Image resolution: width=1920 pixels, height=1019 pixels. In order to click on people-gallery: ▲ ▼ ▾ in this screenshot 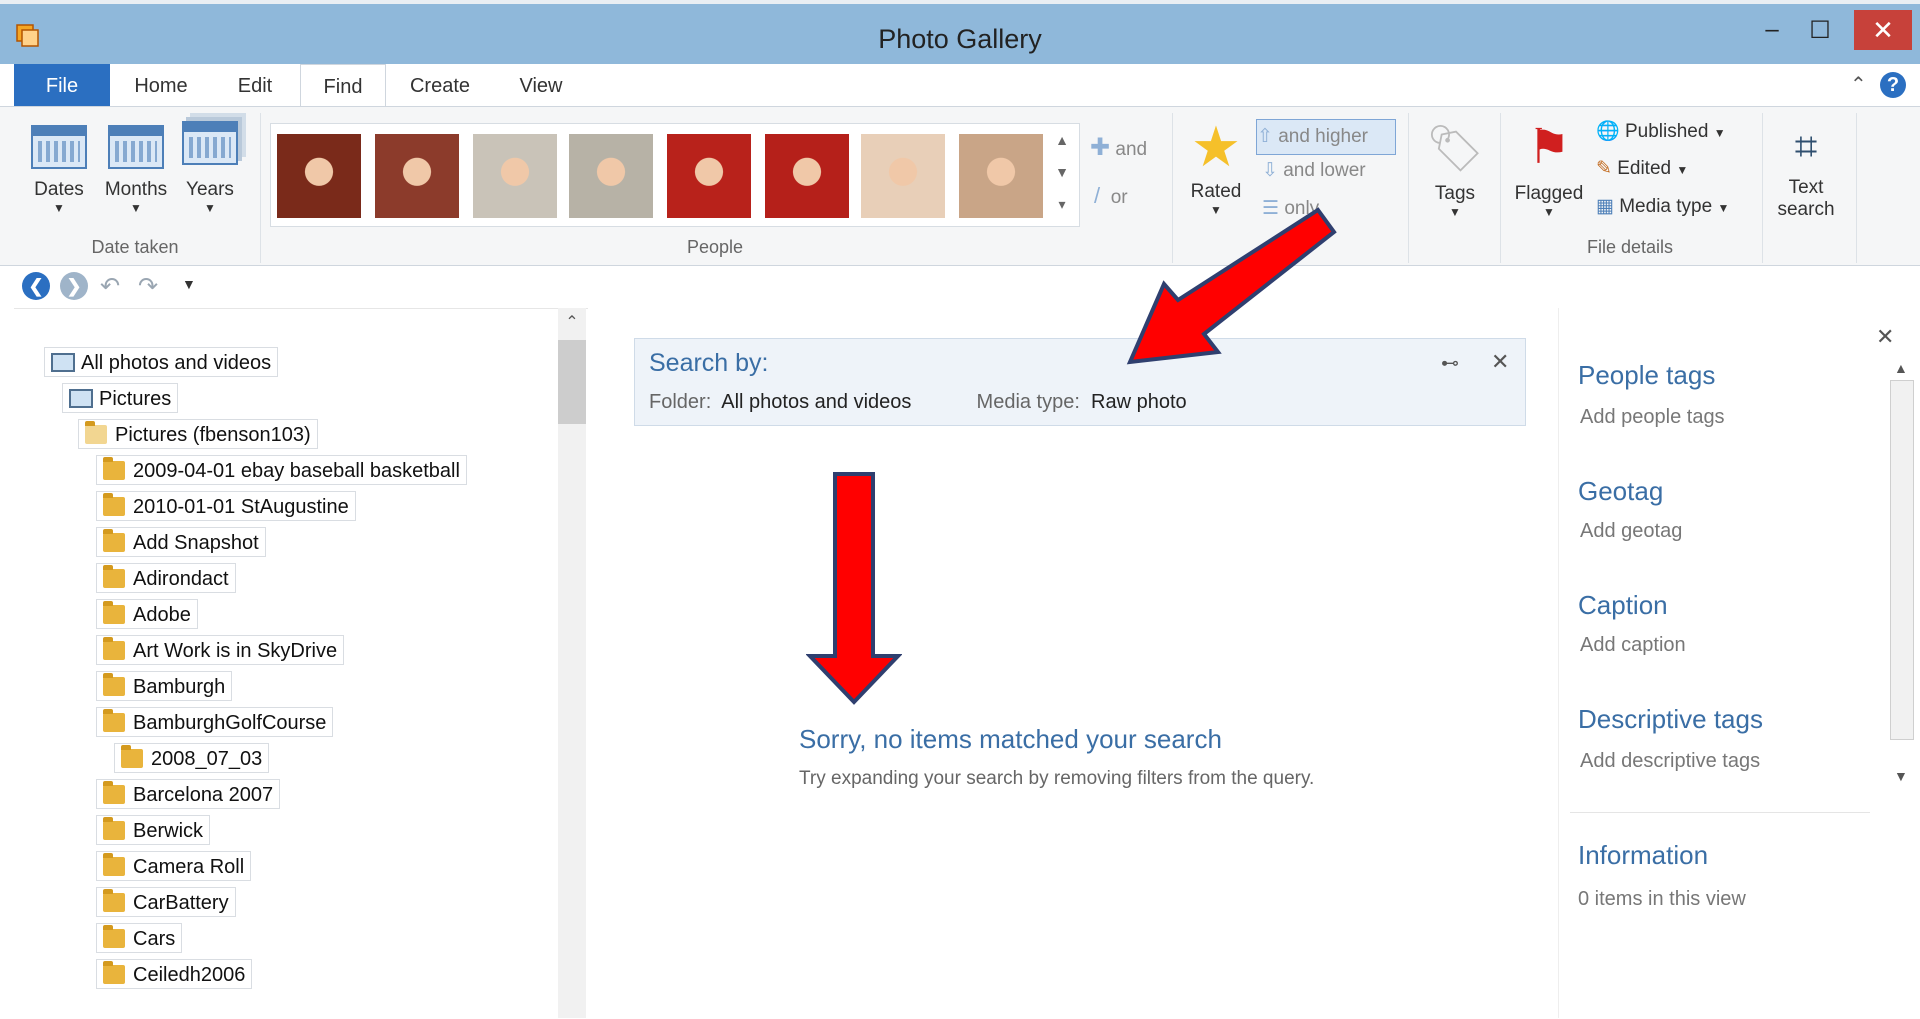, I will do `click(675, 175)`.